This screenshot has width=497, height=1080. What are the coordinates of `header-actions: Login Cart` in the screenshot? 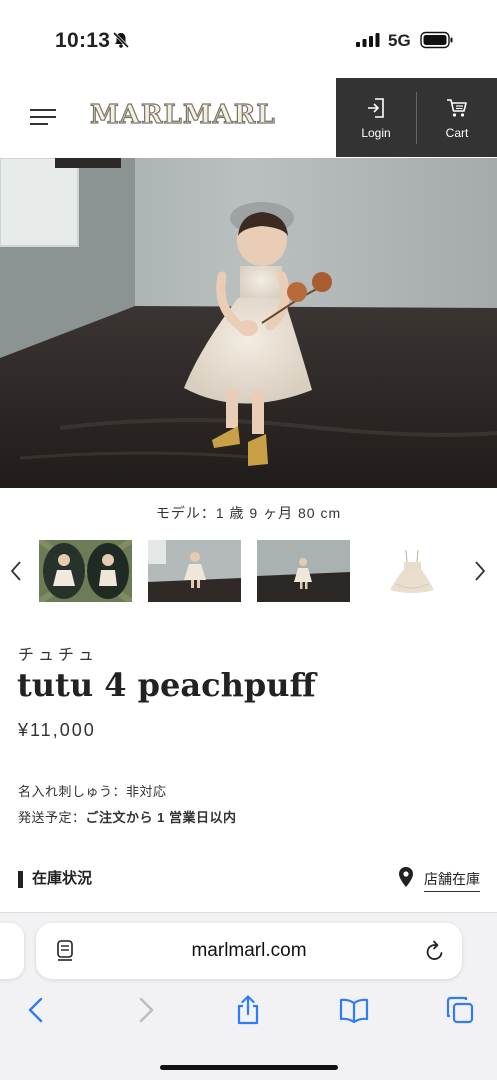 It's located at (416, 117).